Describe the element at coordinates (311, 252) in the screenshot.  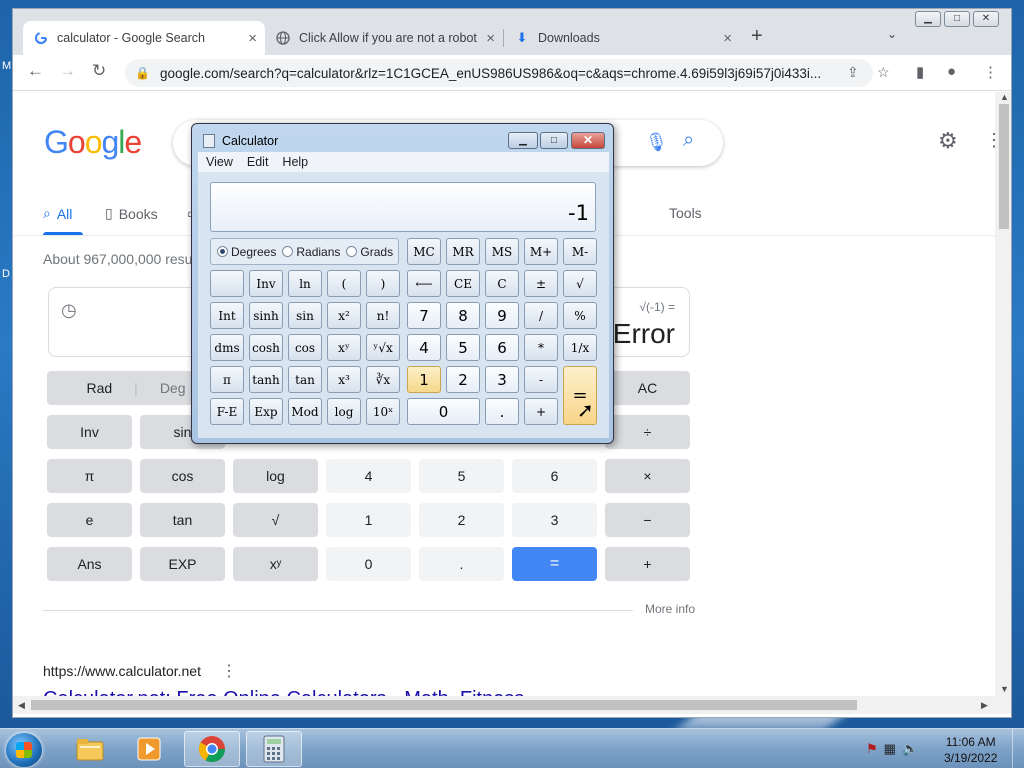
I see `radians-radio: Radians` at that location.